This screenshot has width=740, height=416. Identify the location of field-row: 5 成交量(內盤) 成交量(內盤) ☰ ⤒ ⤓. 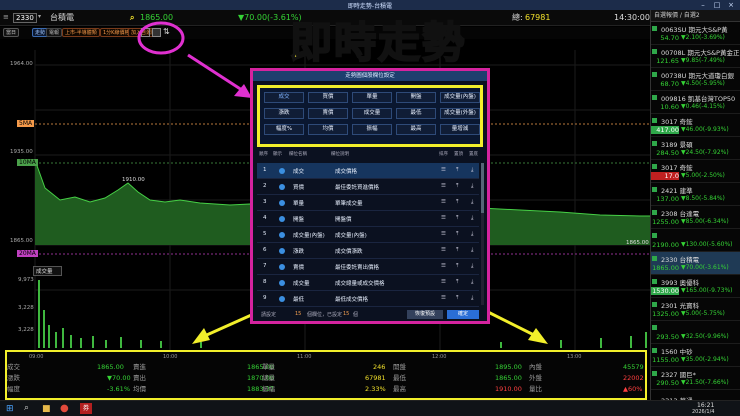
(368, 235).